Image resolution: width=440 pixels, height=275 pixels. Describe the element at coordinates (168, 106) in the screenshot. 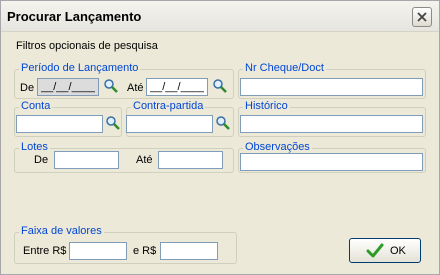

I see `contrapartida-legend: Contra-partida` at that location.